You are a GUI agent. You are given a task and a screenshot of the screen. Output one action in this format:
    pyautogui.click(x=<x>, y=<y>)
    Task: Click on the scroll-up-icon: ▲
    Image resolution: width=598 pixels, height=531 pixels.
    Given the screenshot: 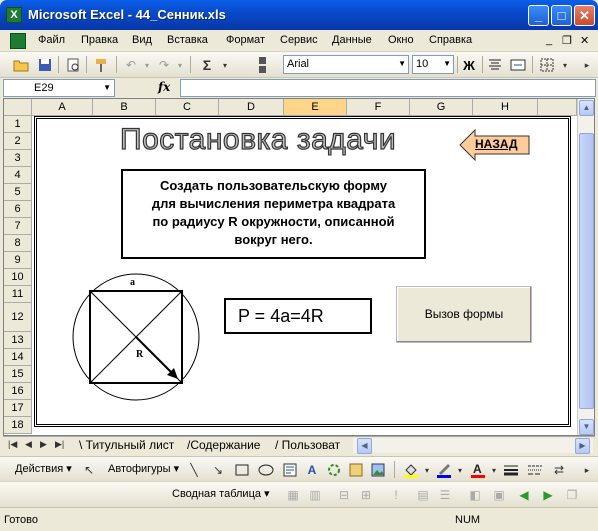 What is the action you would take?
    pyautogui.click(x=586, y=108)
    